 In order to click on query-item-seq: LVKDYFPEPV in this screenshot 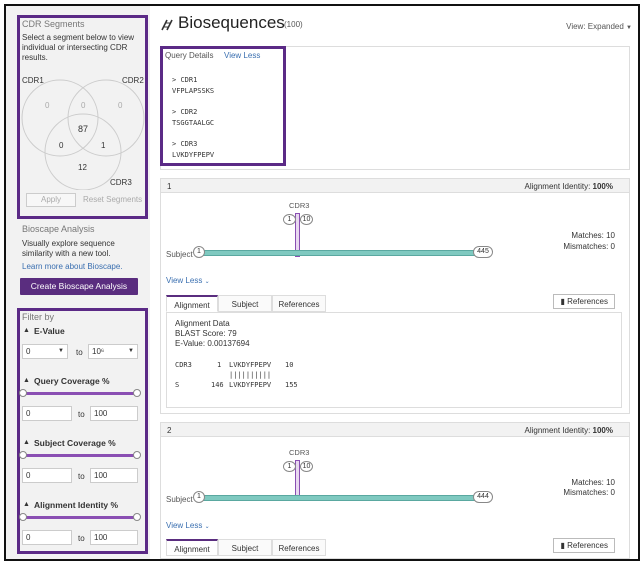, I will do `click(193, 155)`.